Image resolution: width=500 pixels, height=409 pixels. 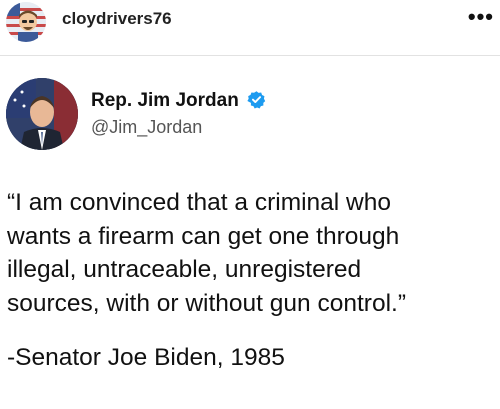 What do you see at coordinates (256, 99) in the screenshot?
I see `verified-badge-icon` at bounding box center [256, 99].